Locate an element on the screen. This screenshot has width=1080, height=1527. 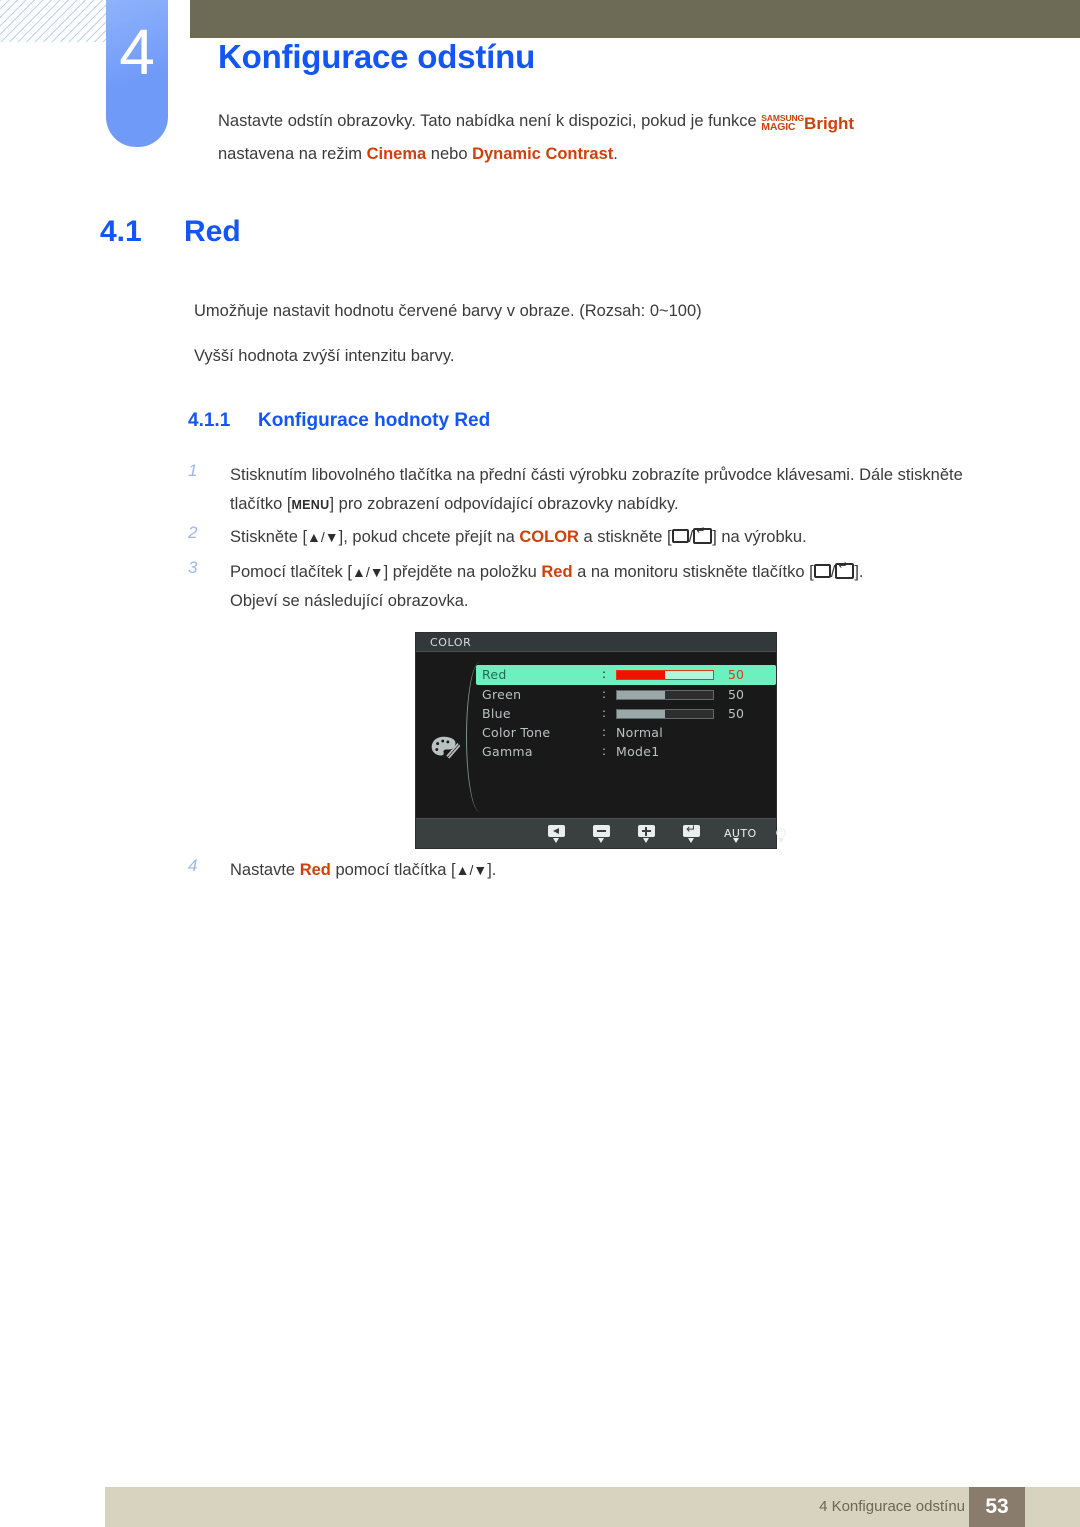
osd-row-gamma: Gamma : Mode1 is located at coordinates (626, 751).